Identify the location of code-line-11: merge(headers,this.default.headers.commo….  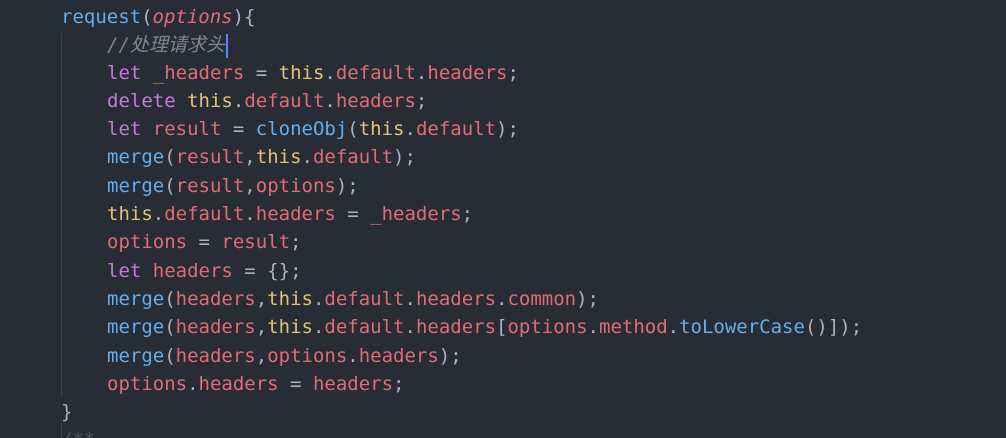
(353, 299).